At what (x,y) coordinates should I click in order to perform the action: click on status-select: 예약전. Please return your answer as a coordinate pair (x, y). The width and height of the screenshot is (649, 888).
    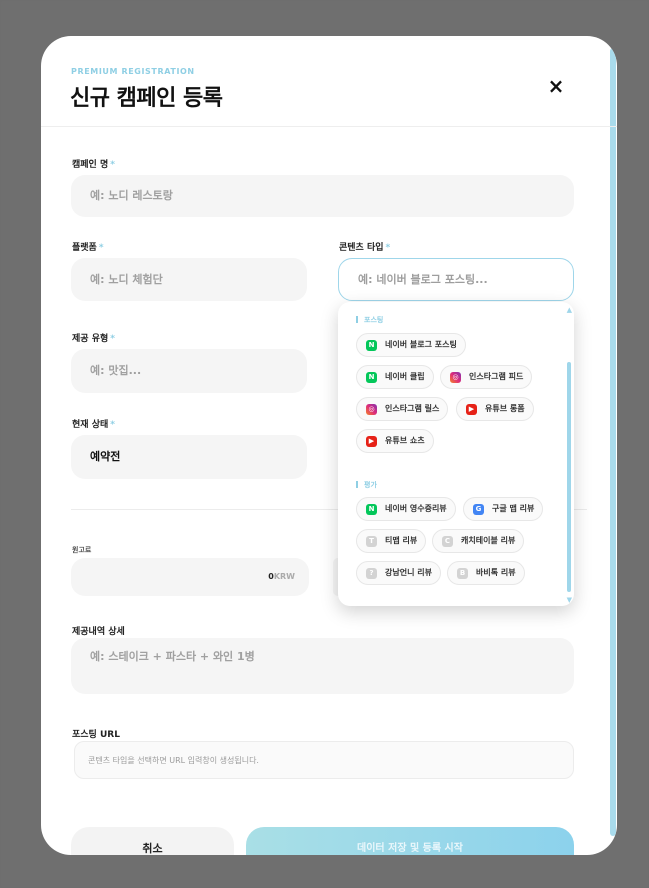
    Looking at the image, I should click on (189, 457).